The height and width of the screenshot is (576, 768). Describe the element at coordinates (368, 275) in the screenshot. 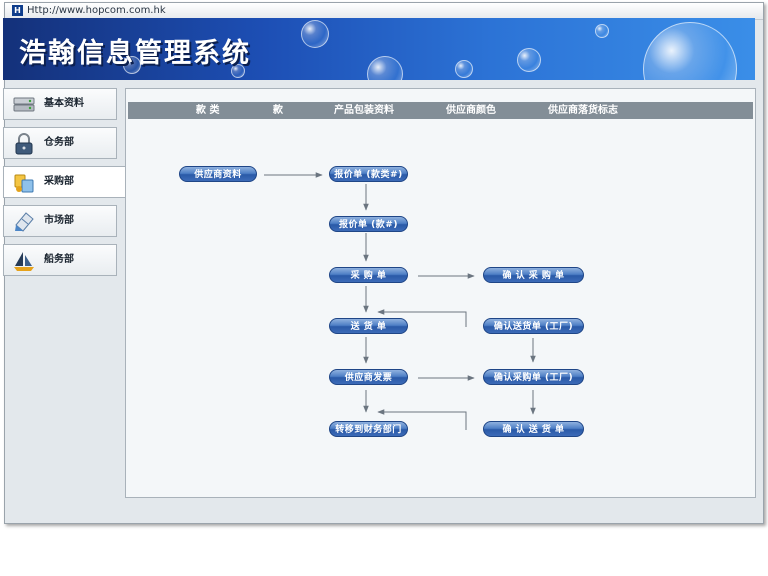

I see `flow-node-purchase-order: 采 购 单` at that location.